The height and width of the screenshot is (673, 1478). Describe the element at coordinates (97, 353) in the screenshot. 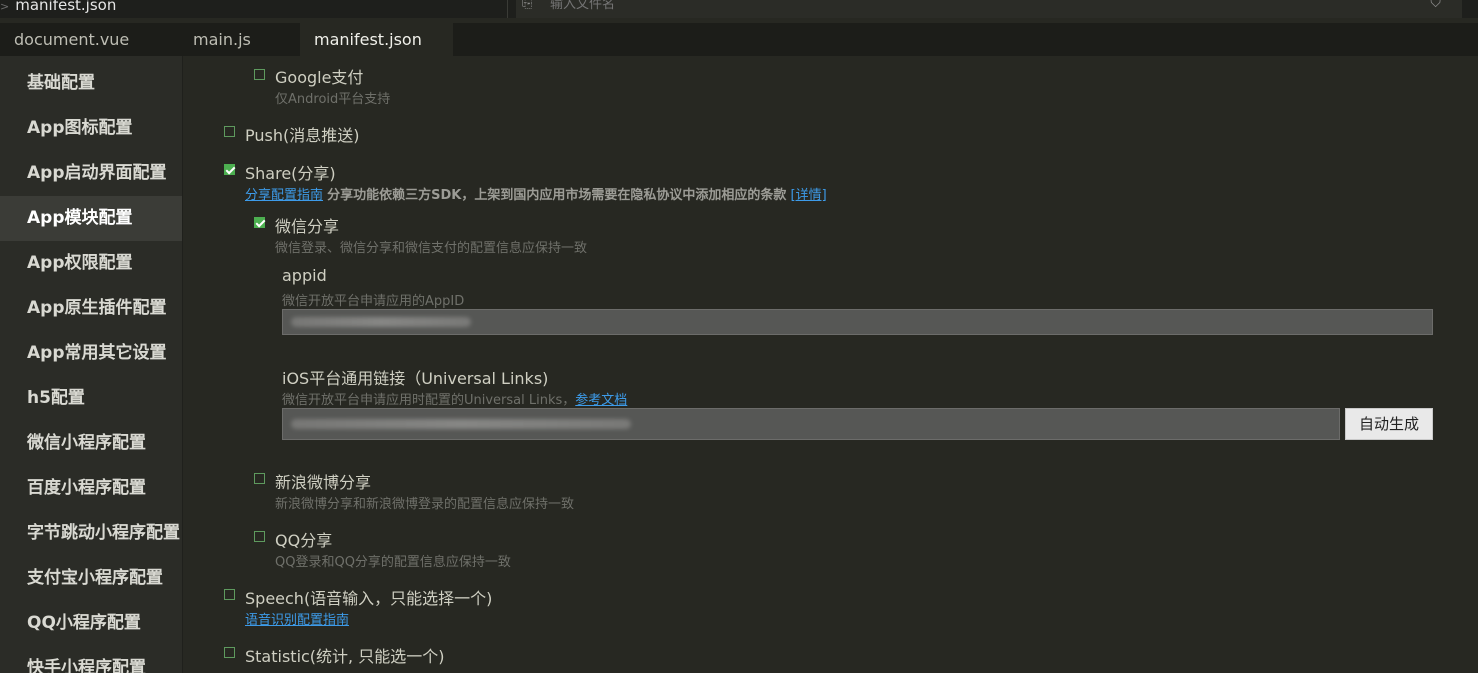

I see `sidebar-item-label: App常用其它设置` at that location.